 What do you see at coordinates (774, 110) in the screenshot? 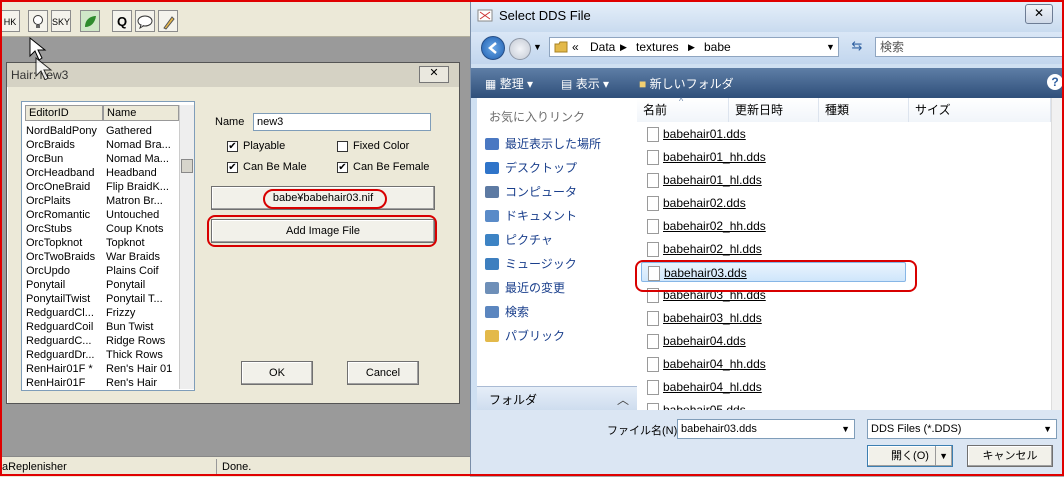
I see `column-date-header: 更新日時` at bounding box center [774, 110].